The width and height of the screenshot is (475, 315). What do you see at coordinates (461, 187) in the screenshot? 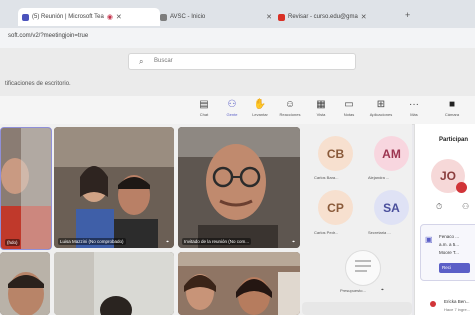
I see `status-badge` at bounding box center [461, 187].